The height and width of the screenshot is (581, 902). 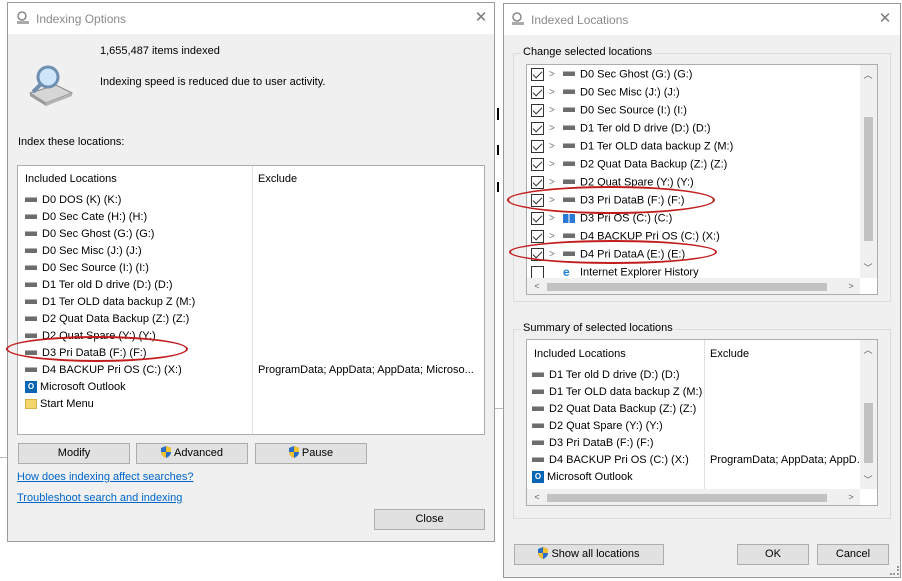 What do you see at coordinates (74, 453) in the screenshot?
I see `modify-button: Modify` at bounding box center [74, 453].